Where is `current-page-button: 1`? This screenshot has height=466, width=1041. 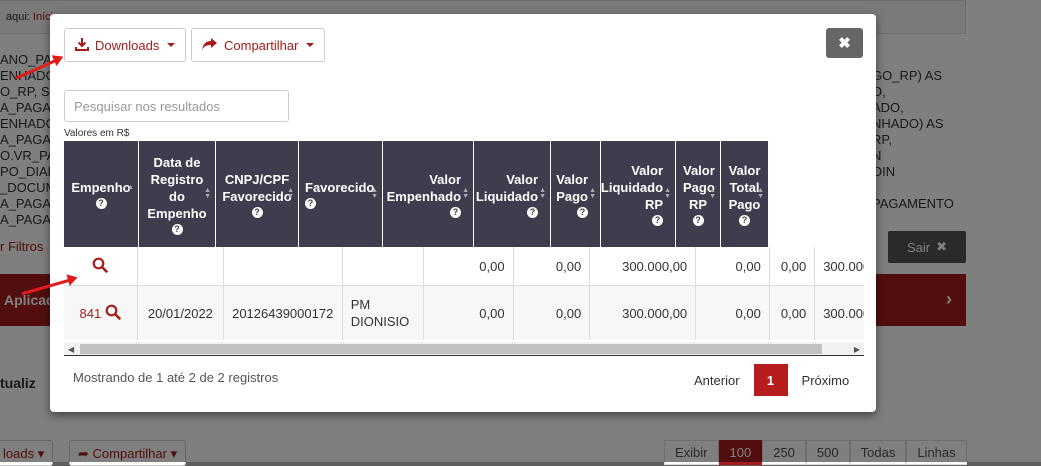
current-page-button: 1 is located at coordinates (770, 380).